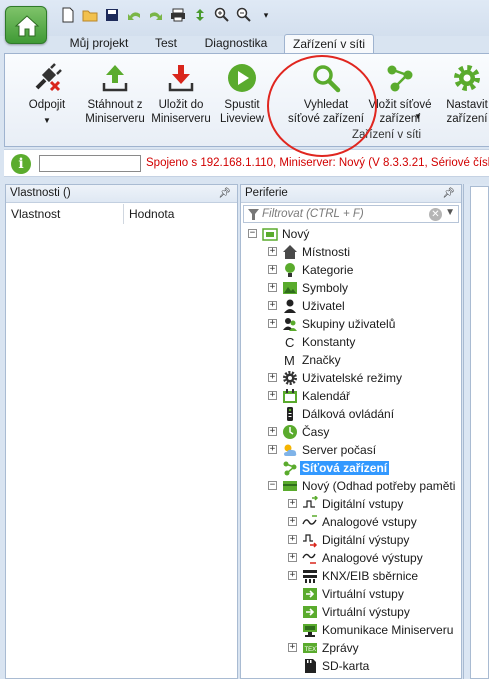 This screenshot has height=679, width=489. I want to click on tree-item: Virtuální vstupy, so click(351, 594).